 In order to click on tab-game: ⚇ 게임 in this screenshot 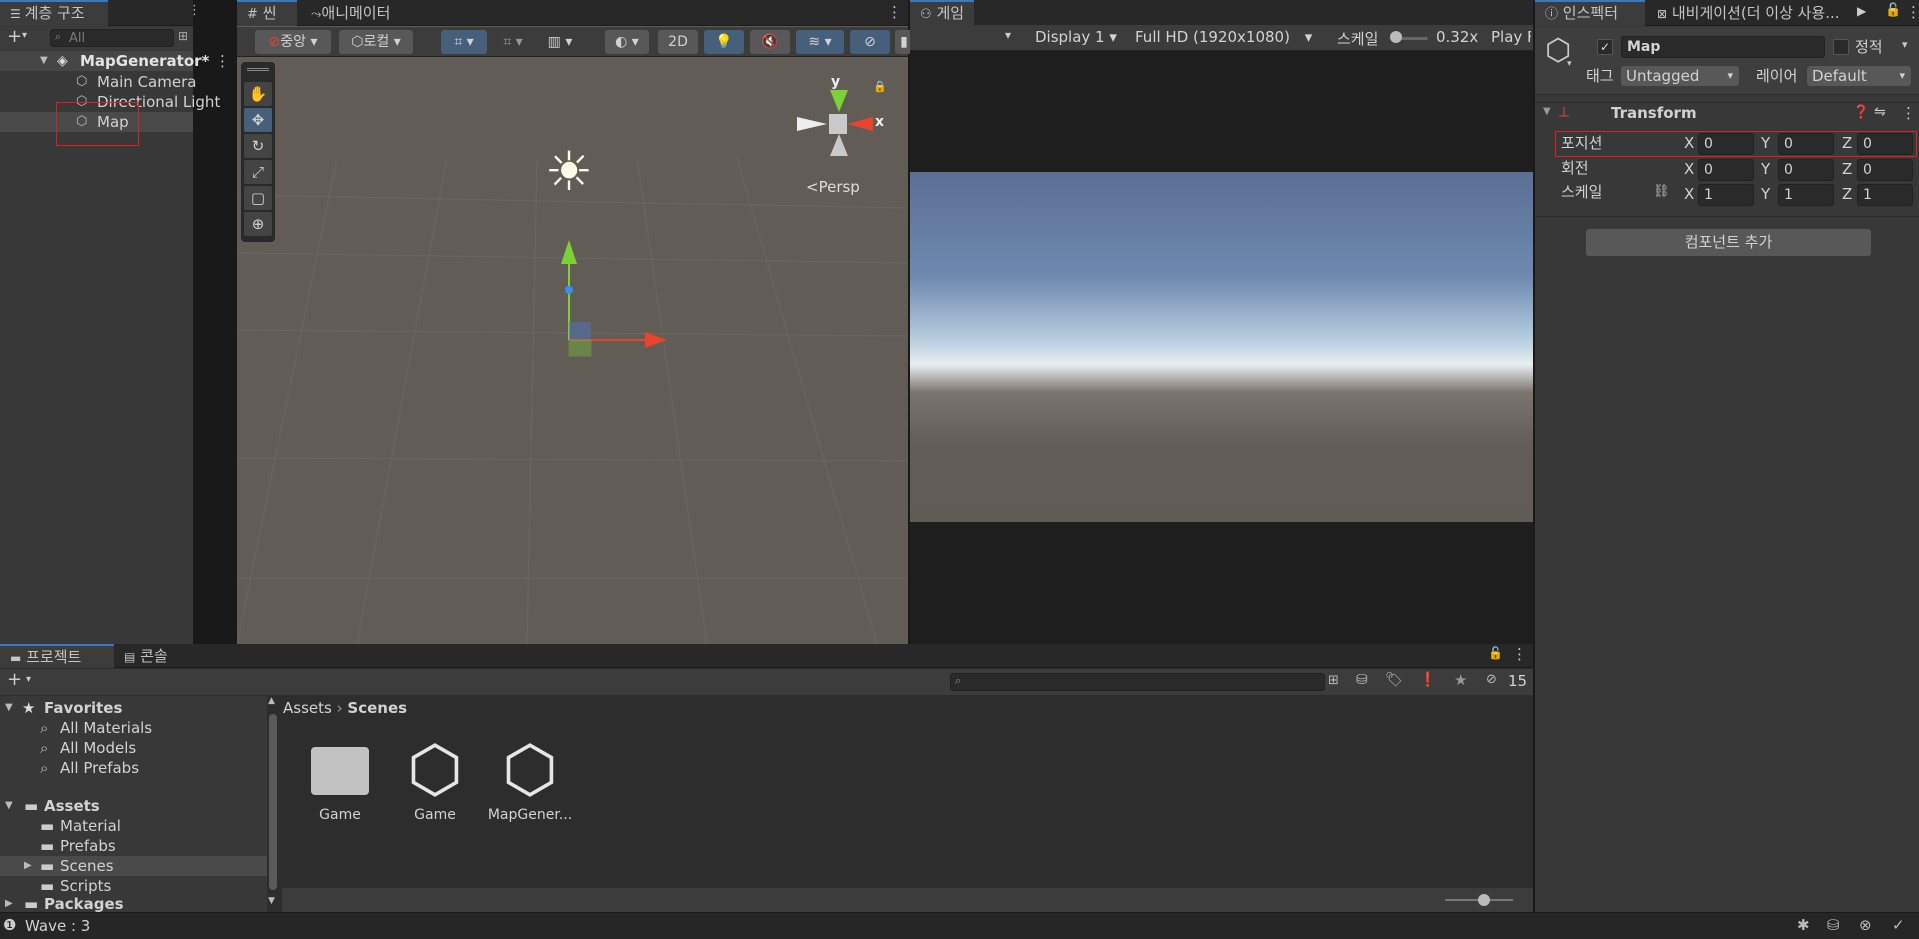, I will do `click(942, 13)`.